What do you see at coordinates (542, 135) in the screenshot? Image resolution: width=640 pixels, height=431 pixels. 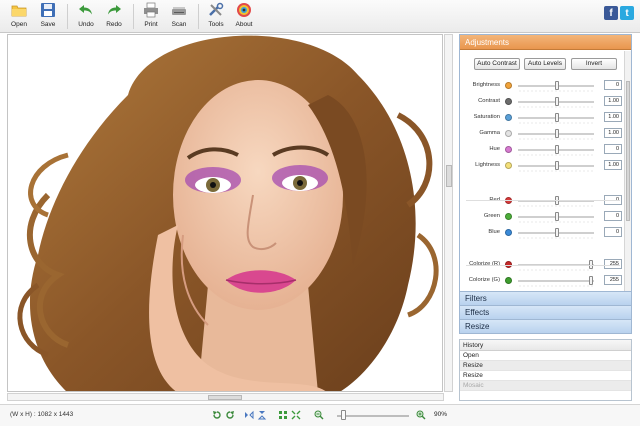 I see `slider-row-gamma: Gamma 1.00` at bounding box center [542, 135].